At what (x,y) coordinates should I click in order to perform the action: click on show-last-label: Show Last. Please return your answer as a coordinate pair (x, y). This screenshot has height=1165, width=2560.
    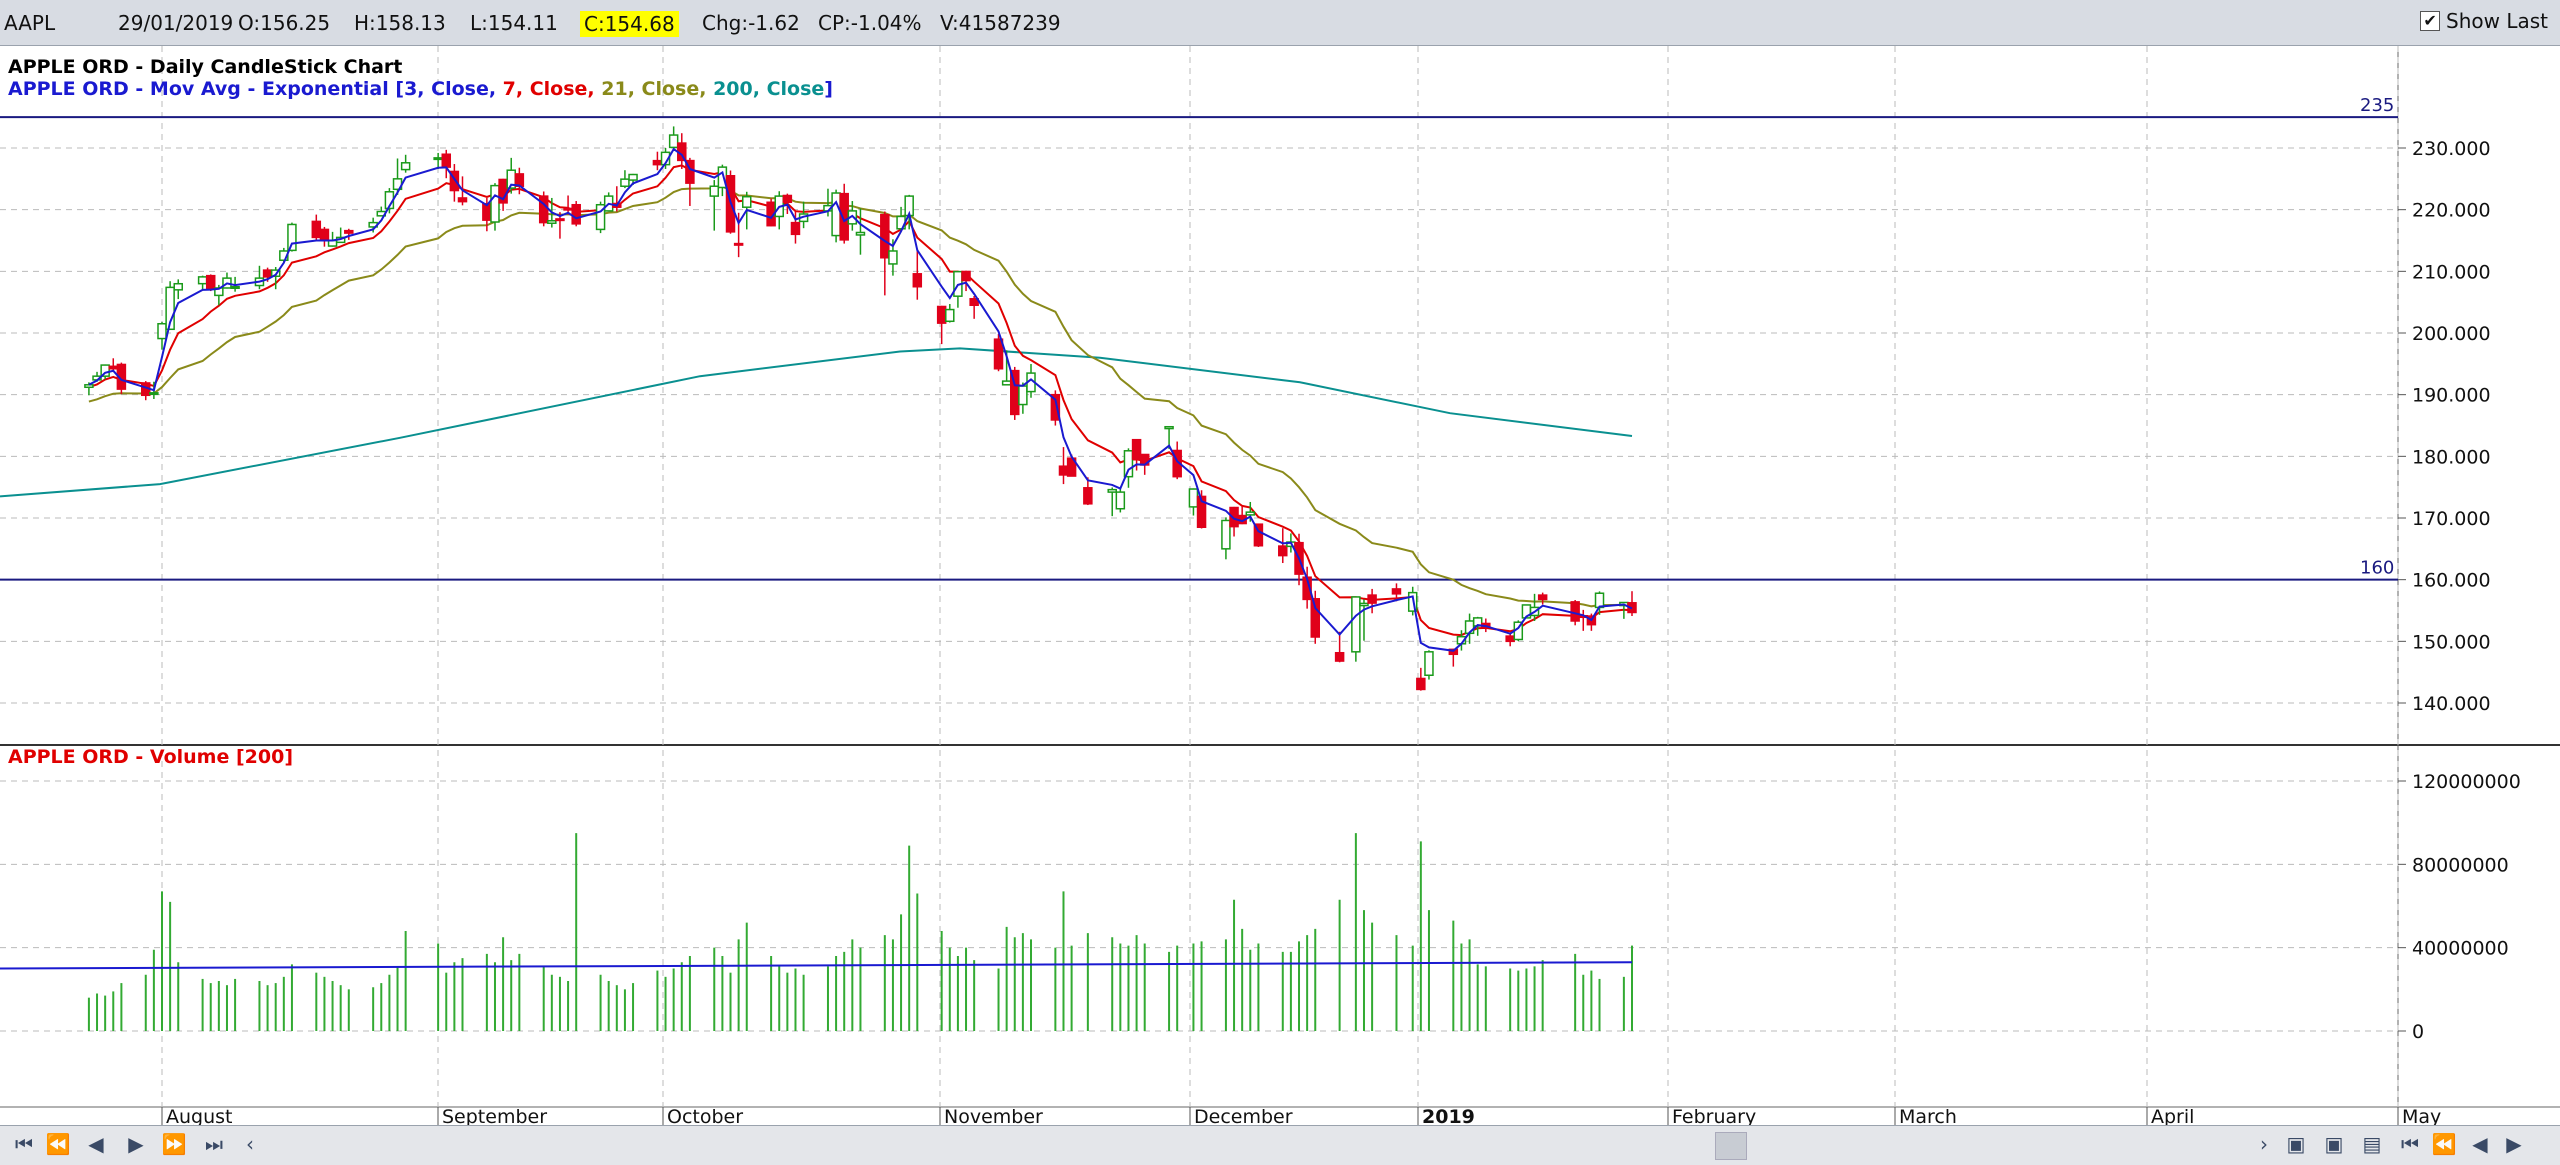
    Looking at the image, I should click on (2497, 21).